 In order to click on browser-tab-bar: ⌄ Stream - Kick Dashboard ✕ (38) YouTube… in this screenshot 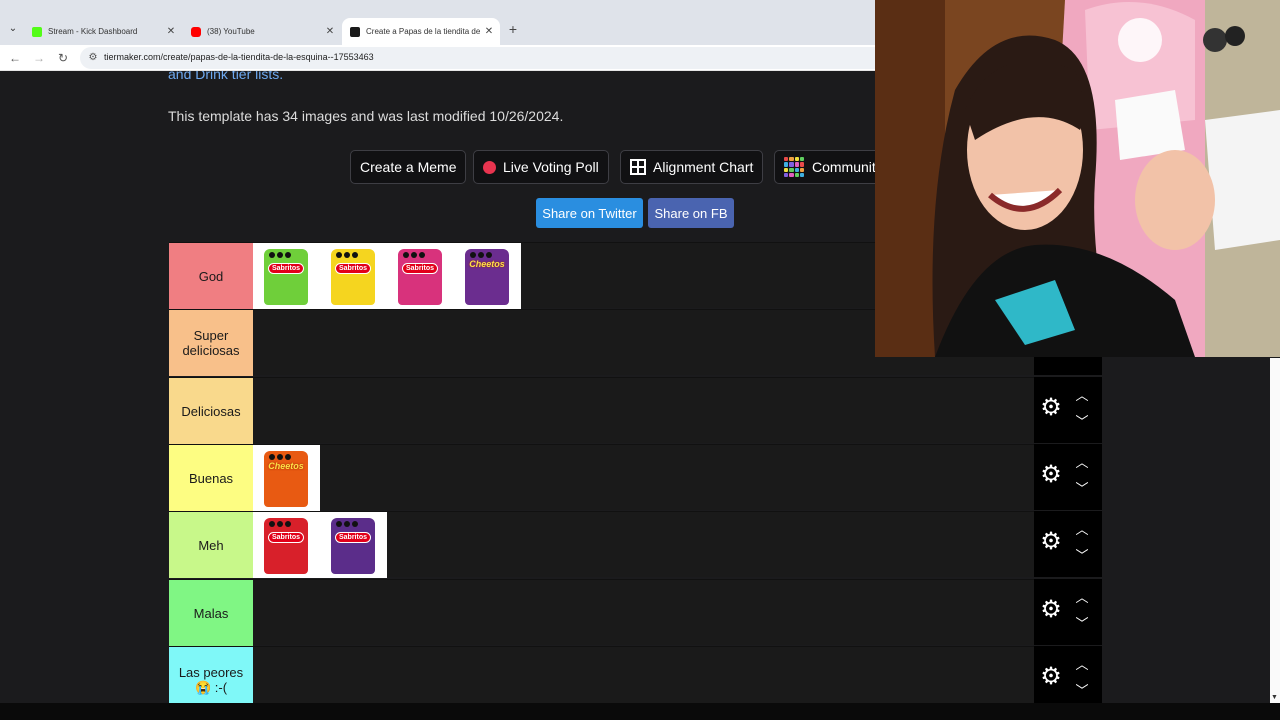, I will do `click(437, 22)`.